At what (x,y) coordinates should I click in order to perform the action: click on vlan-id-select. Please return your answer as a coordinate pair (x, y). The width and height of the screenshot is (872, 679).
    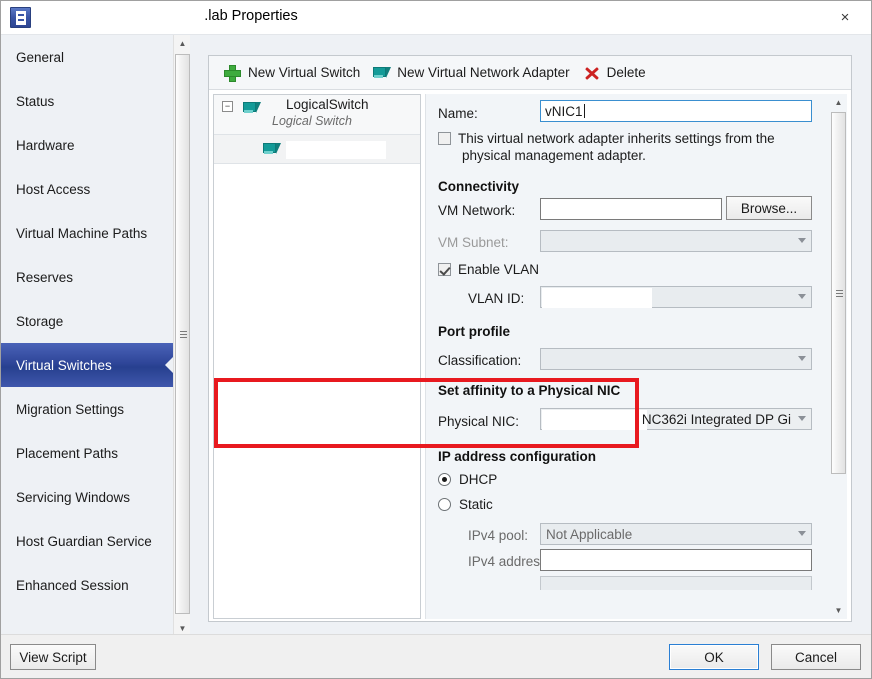
    Looking at the image, I should click on (676, 297).